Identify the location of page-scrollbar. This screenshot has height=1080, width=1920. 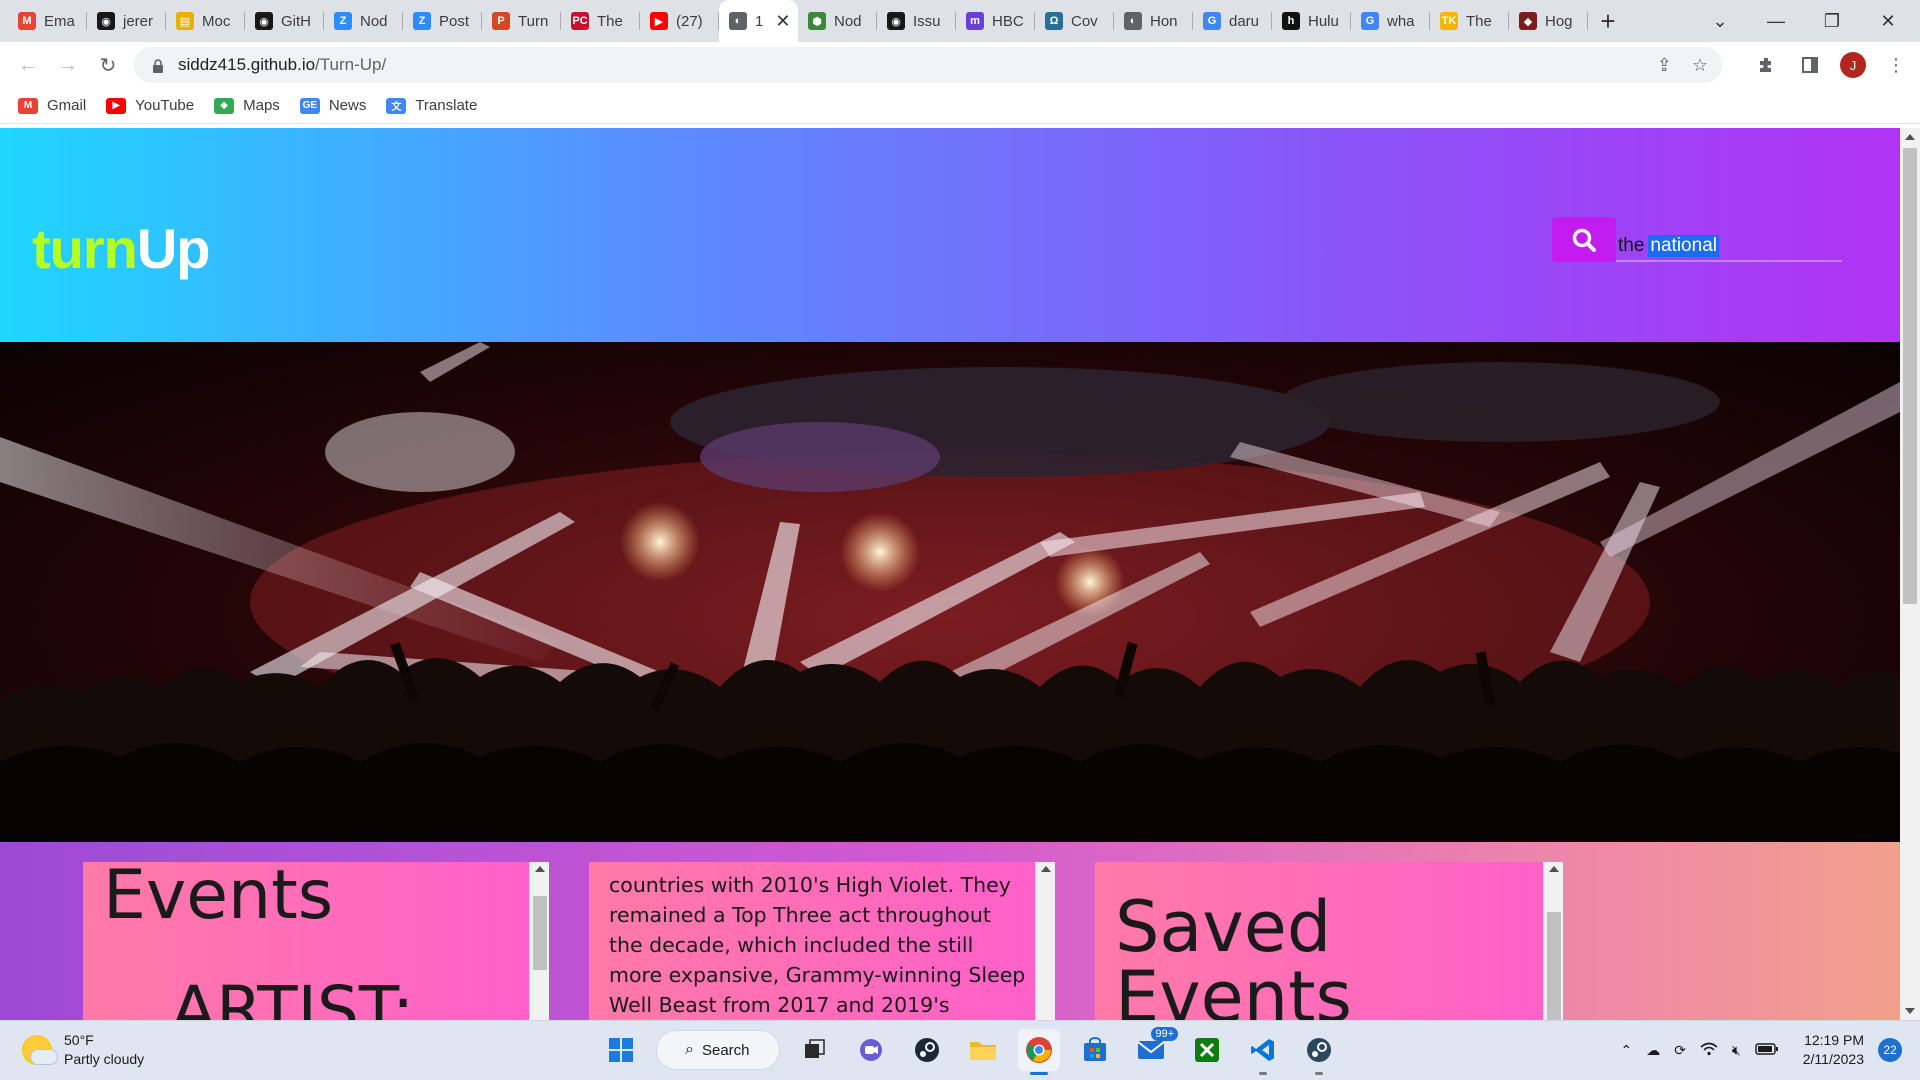
(1910, 574).